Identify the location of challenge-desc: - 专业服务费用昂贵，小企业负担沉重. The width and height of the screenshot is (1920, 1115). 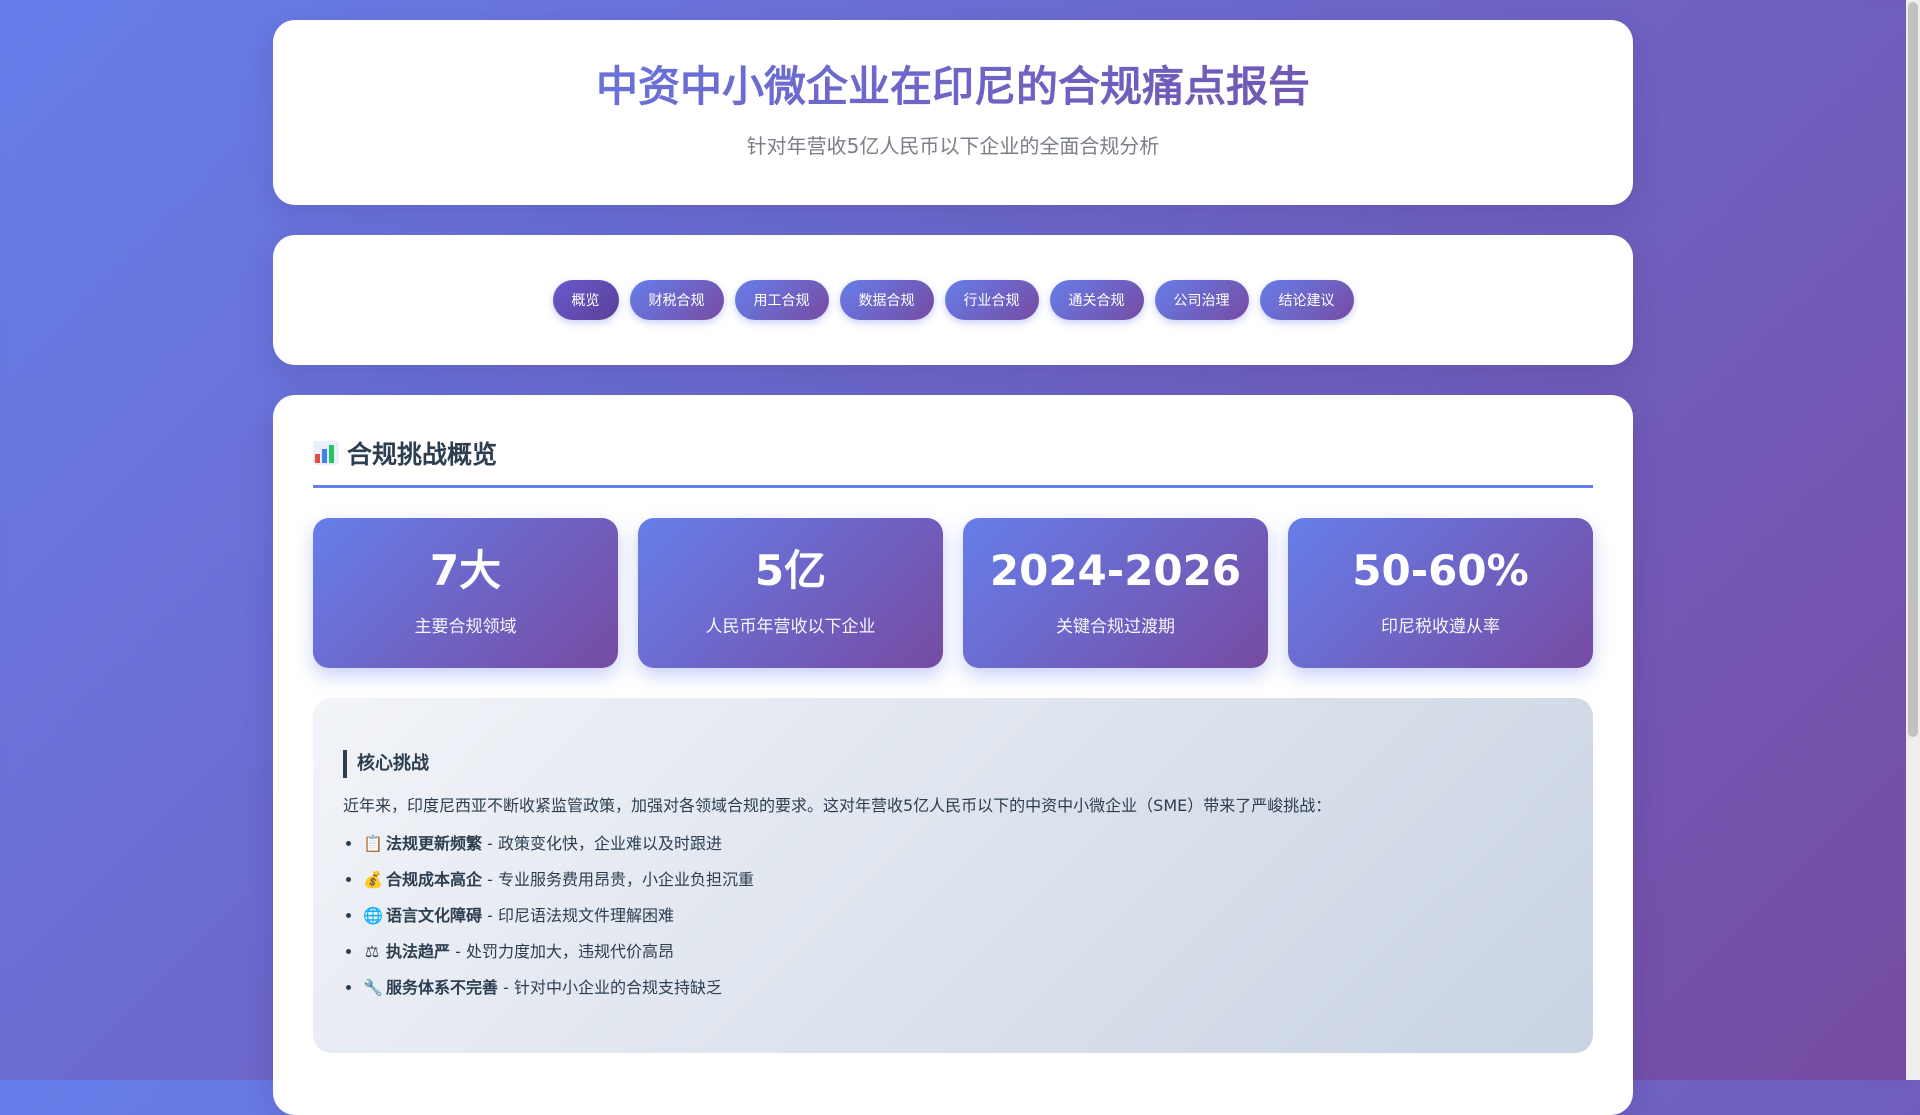
(618, 879).